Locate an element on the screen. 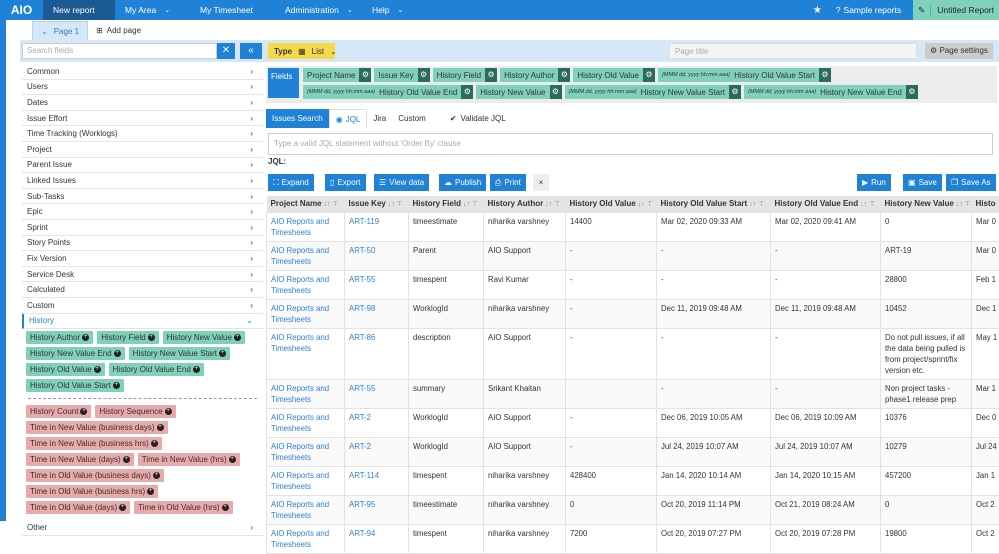 This screenshot has height=554, width=999. category-item: Fix Version› is located at coordinates (142, 259).